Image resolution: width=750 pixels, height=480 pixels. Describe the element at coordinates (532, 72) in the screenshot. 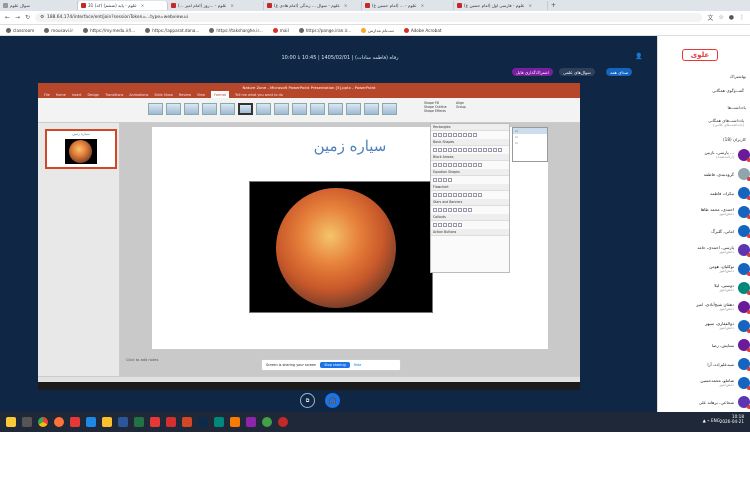

I see `pill-file-share: اشتراک‌گذاری فایل` at that location.